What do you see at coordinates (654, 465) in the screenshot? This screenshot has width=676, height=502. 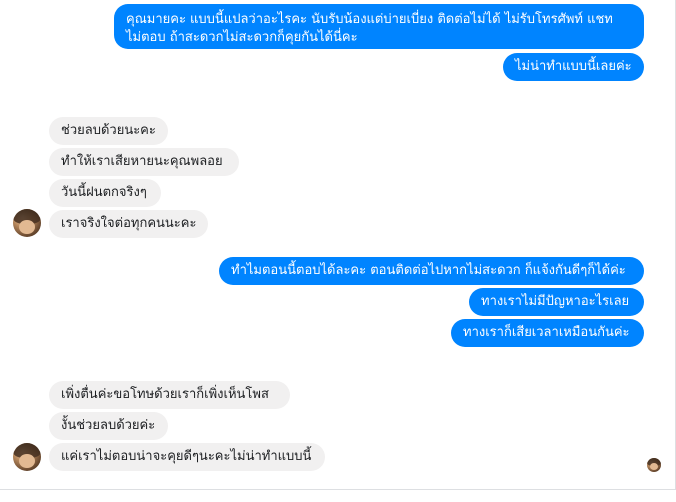 I see `seen-avatar` at bounding box center [654, 465].